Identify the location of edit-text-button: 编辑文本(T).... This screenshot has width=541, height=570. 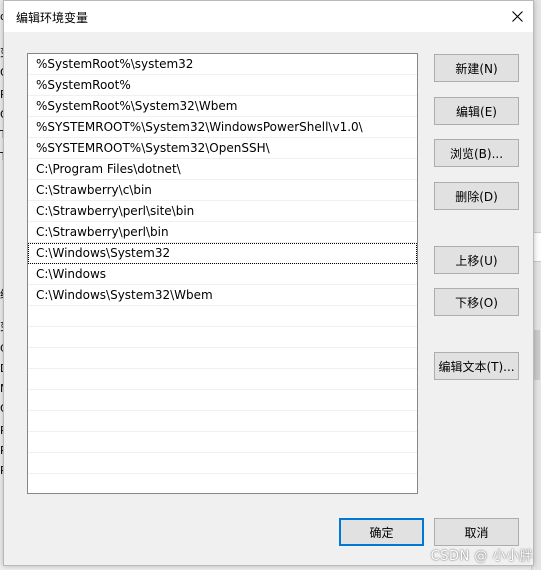
(476, 366).